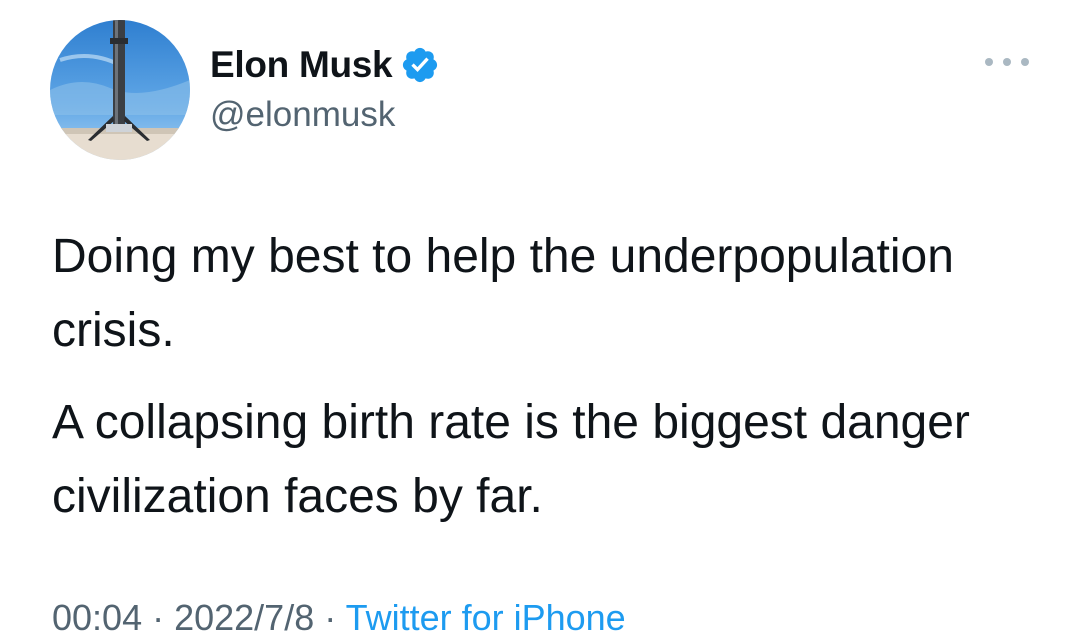 Image resolution: width=1080 pixels, height=643 pixels. I want to click on more-options-icon, so click(1007, 62).